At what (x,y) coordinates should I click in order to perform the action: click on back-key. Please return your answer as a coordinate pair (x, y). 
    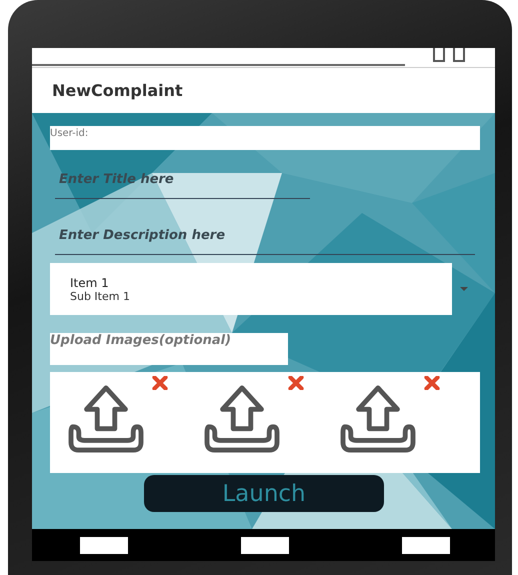
    Looking at the image, I should click on (104, 545).